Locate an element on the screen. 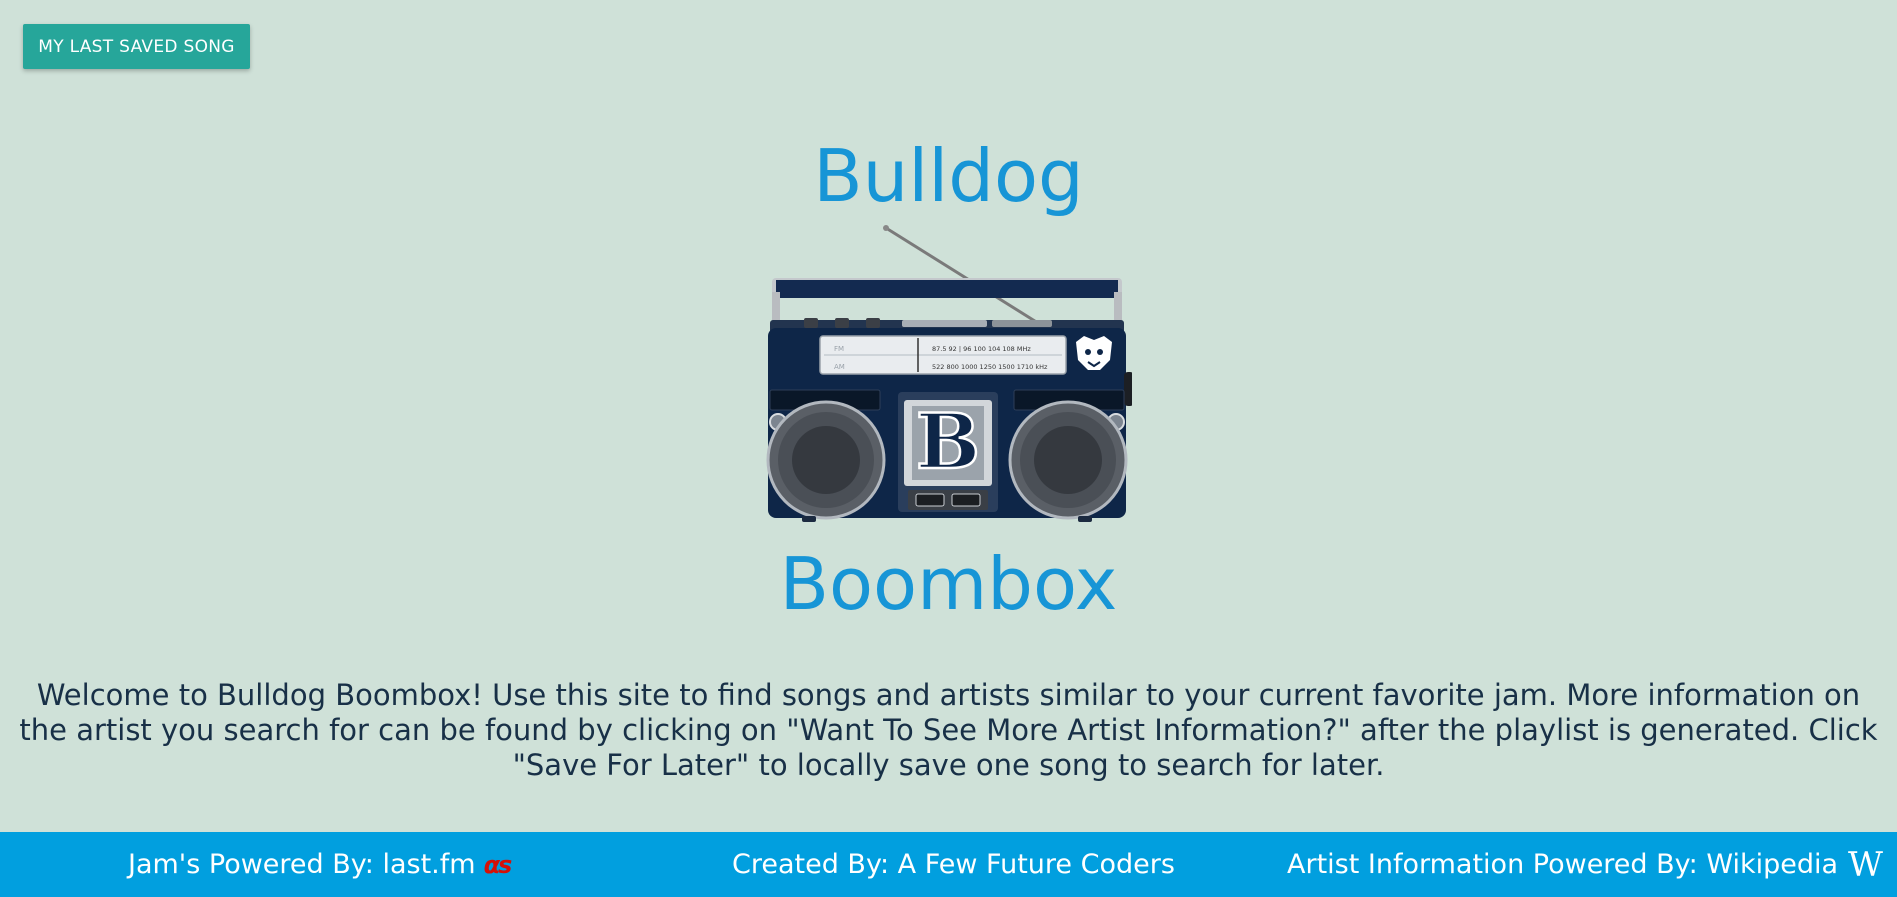  created-by-text: Created By: A Few Future Coders is located at coordinates (953, 864).